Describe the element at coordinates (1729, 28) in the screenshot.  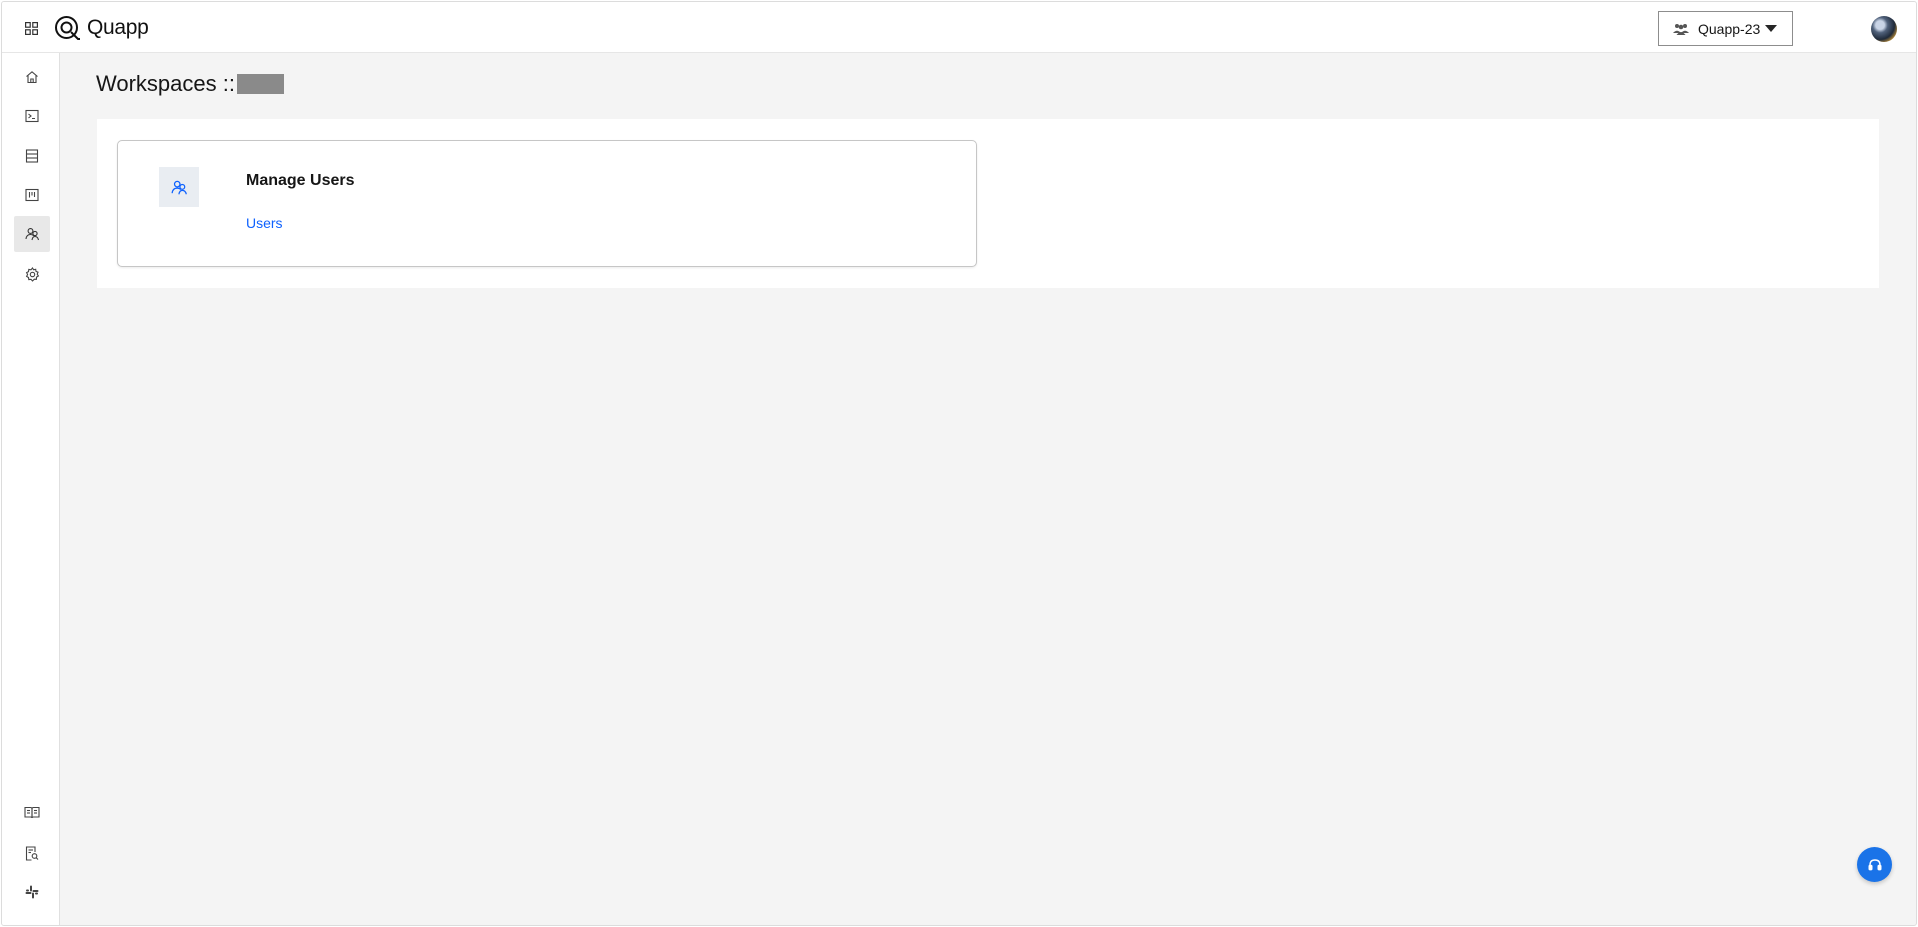
I see `workspace-selector-label: Quapp-23` at that location.